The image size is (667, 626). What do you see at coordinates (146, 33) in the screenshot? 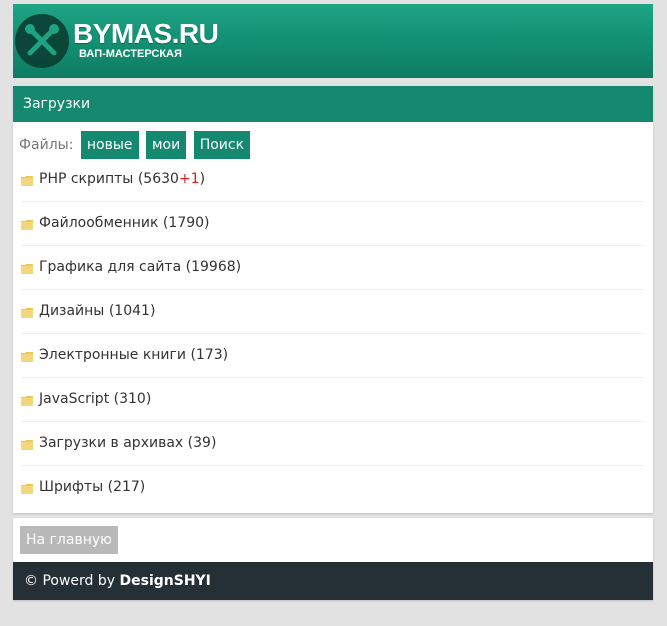
I see `site-logo-title: BYMAS.RU` at bounding box center [146, 33].